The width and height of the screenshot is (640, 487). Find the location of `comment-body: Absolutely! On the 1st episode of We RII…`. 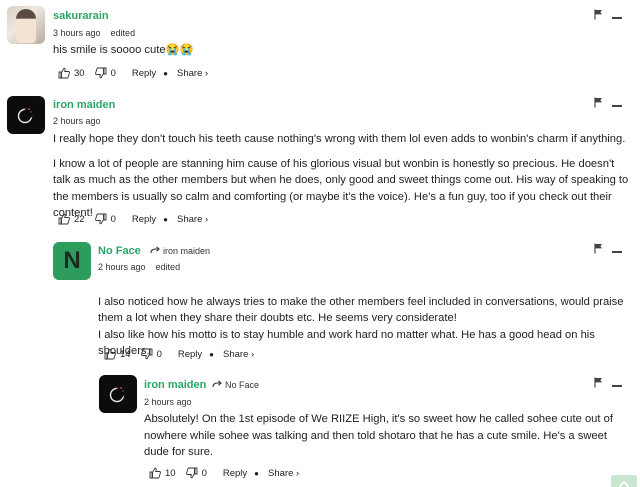

comment-body: Absolutely! On the 1st episode of We RII… is located at coordinates (385, 440).